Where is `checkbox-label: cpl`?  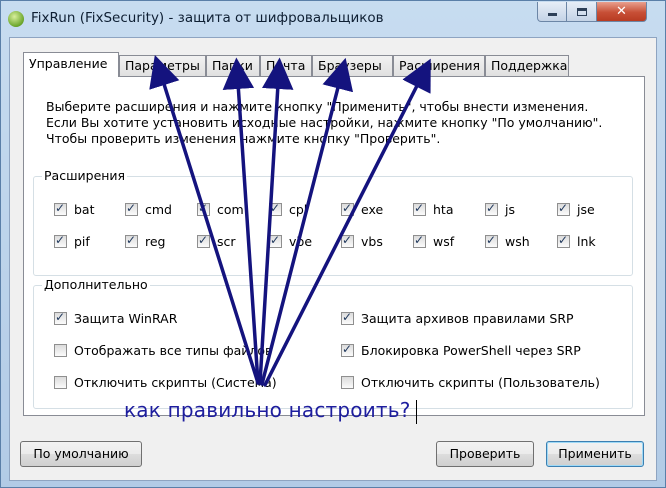
checkbox-label: cpl is located at coordinates (298, 209).